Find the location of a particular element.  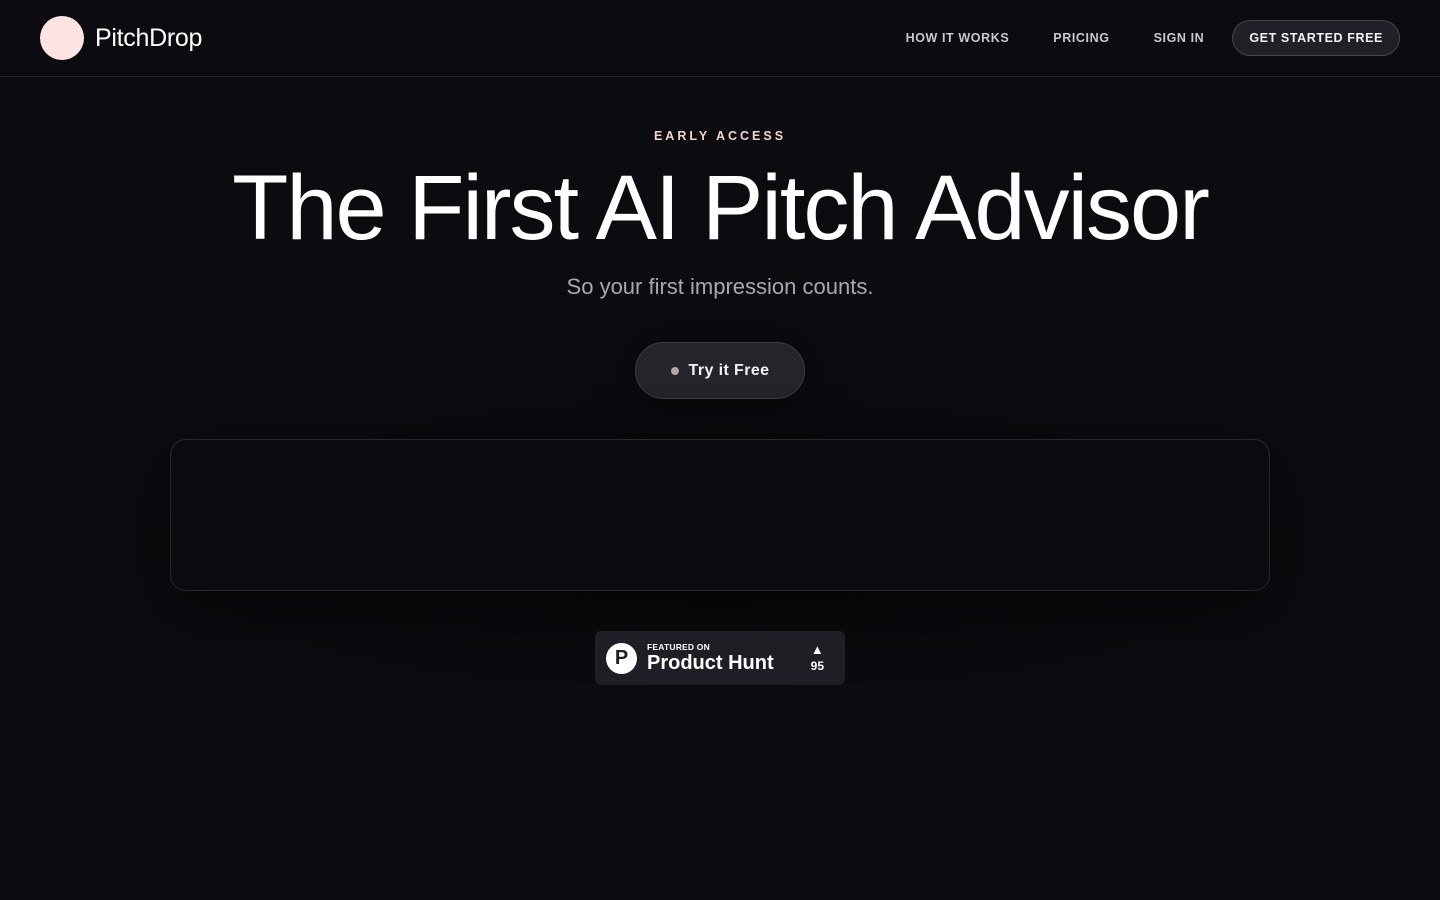

nav-sign-in: SIGN IN is located at coordinates (1179, 38).